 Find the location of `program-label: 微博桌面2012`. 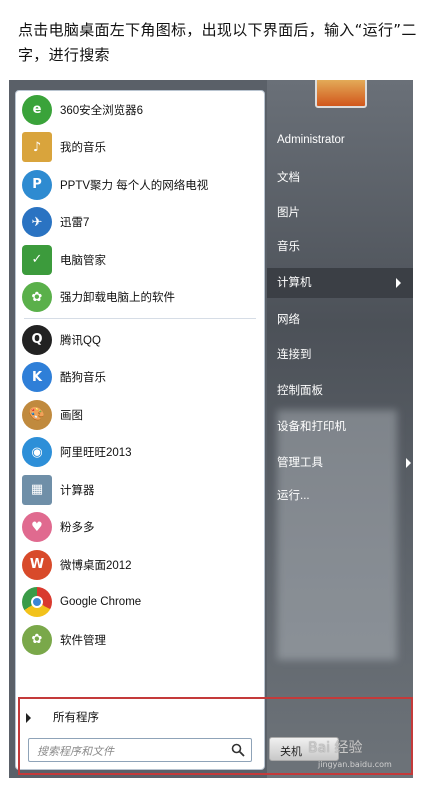

program-label: 微博桌面2012 is located at coordinates (96, 565).